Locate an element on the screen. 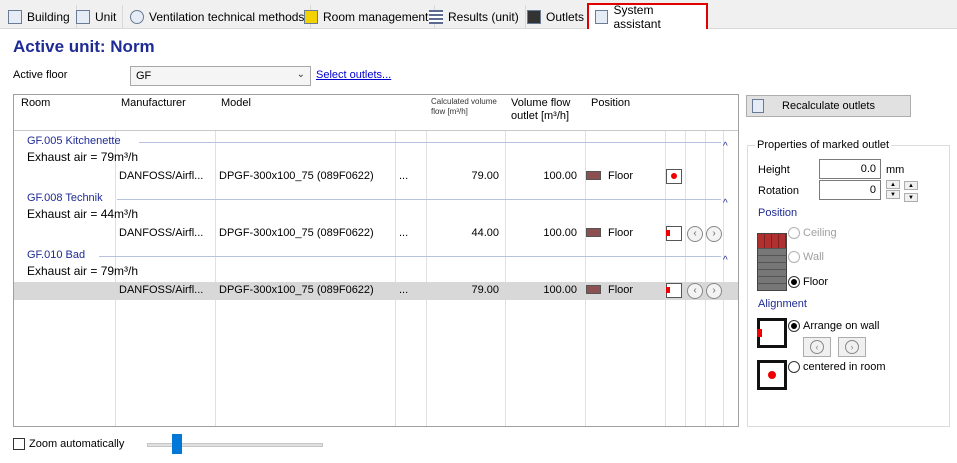  active-floor-label: Active floor is located at coordinates (40, 75).